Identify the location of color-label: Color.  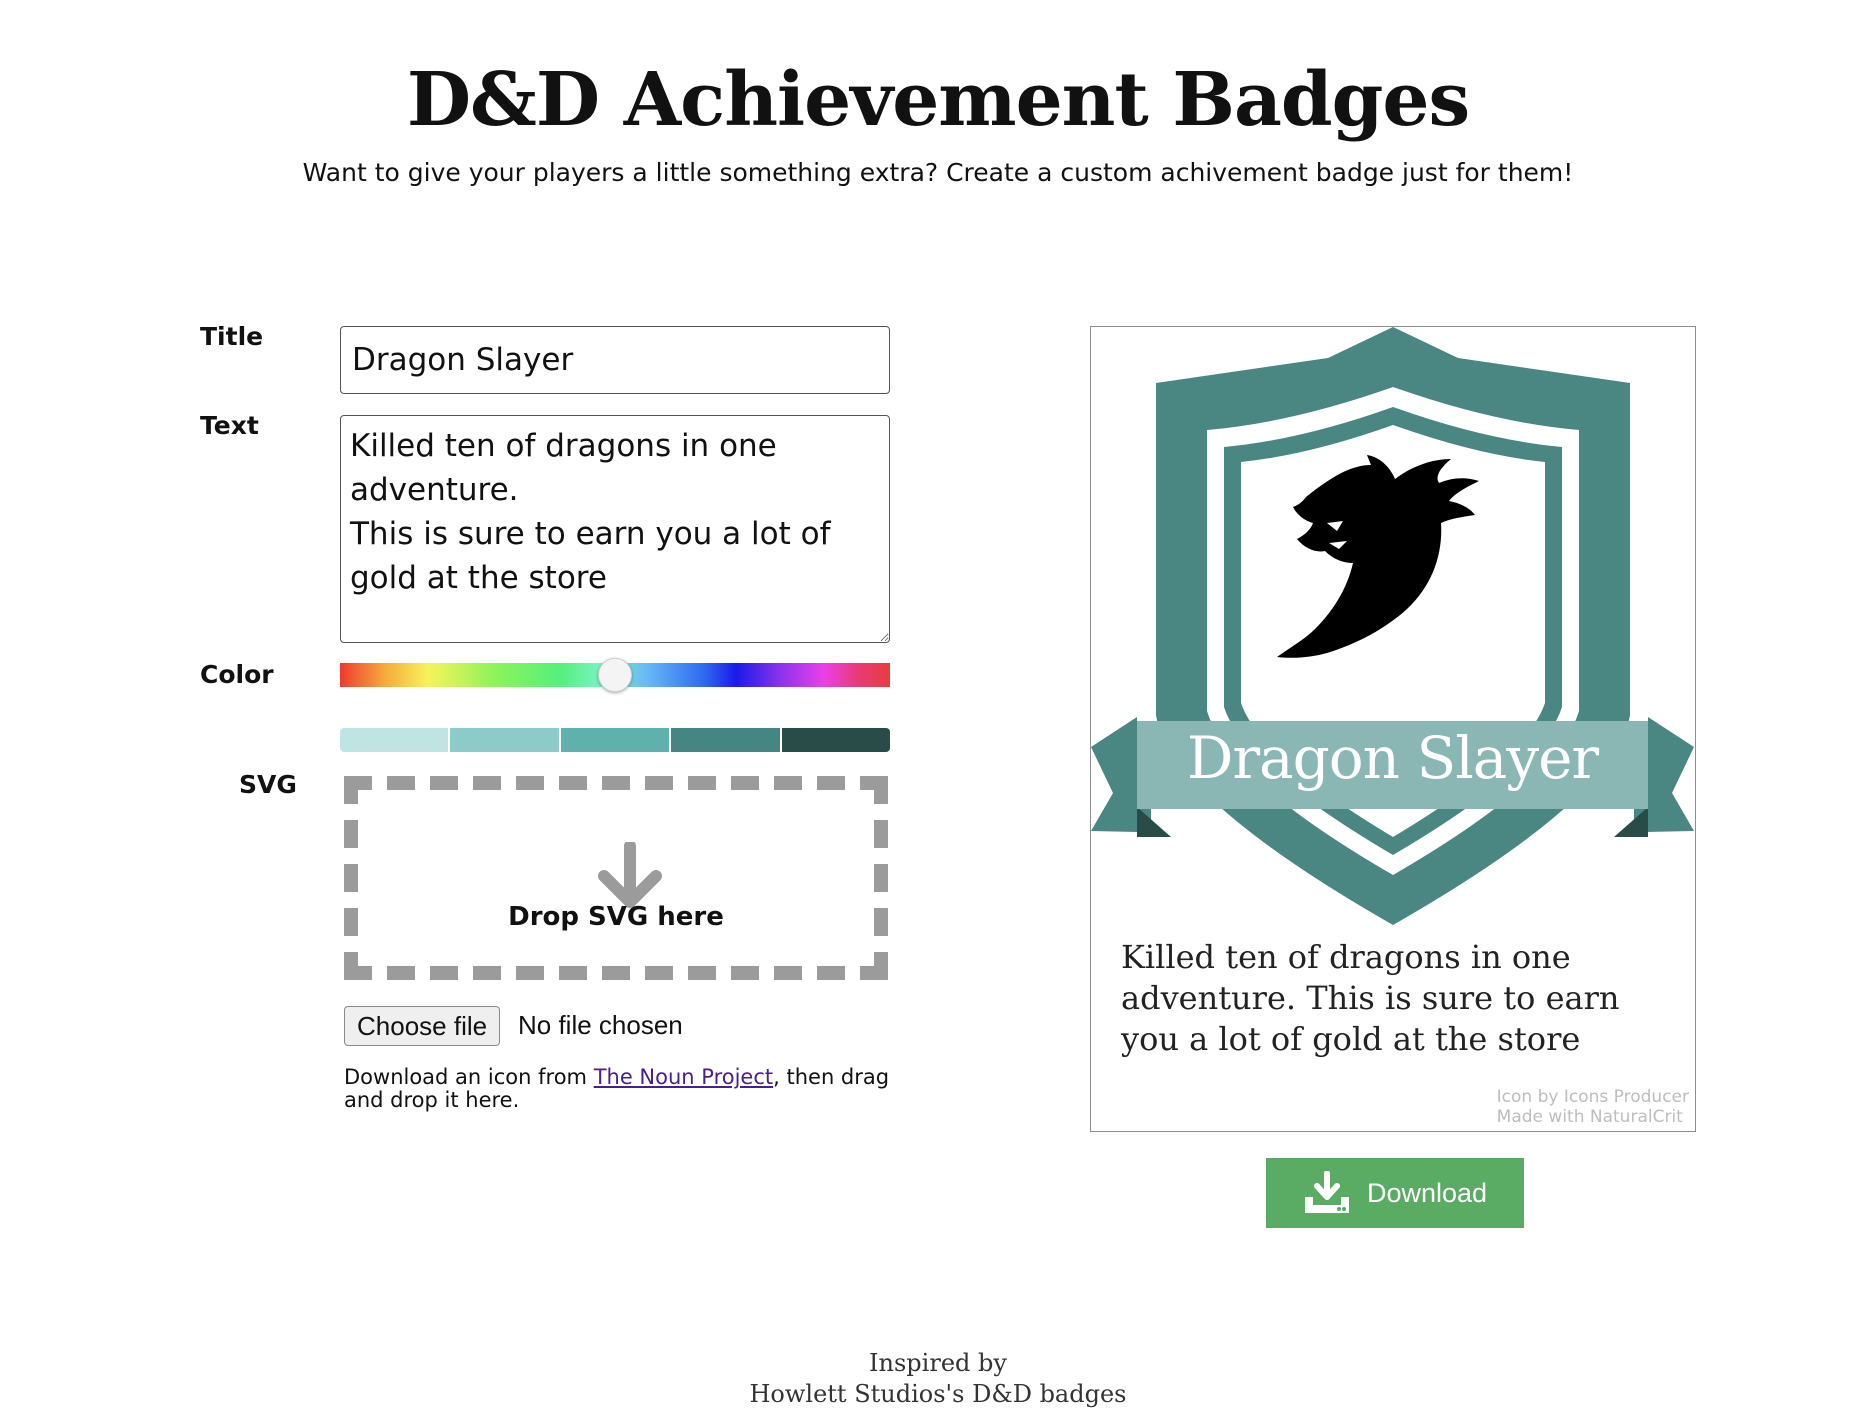
(237, 674).